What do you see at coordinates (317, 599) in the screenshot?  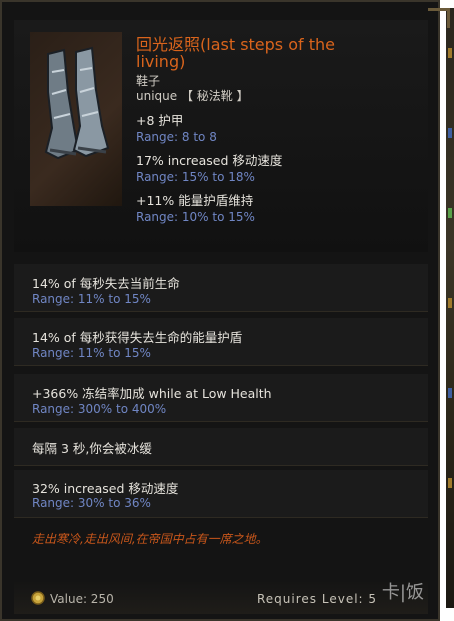 I see `required-level: Requires Level: 5` at bounding box center [317, 599].